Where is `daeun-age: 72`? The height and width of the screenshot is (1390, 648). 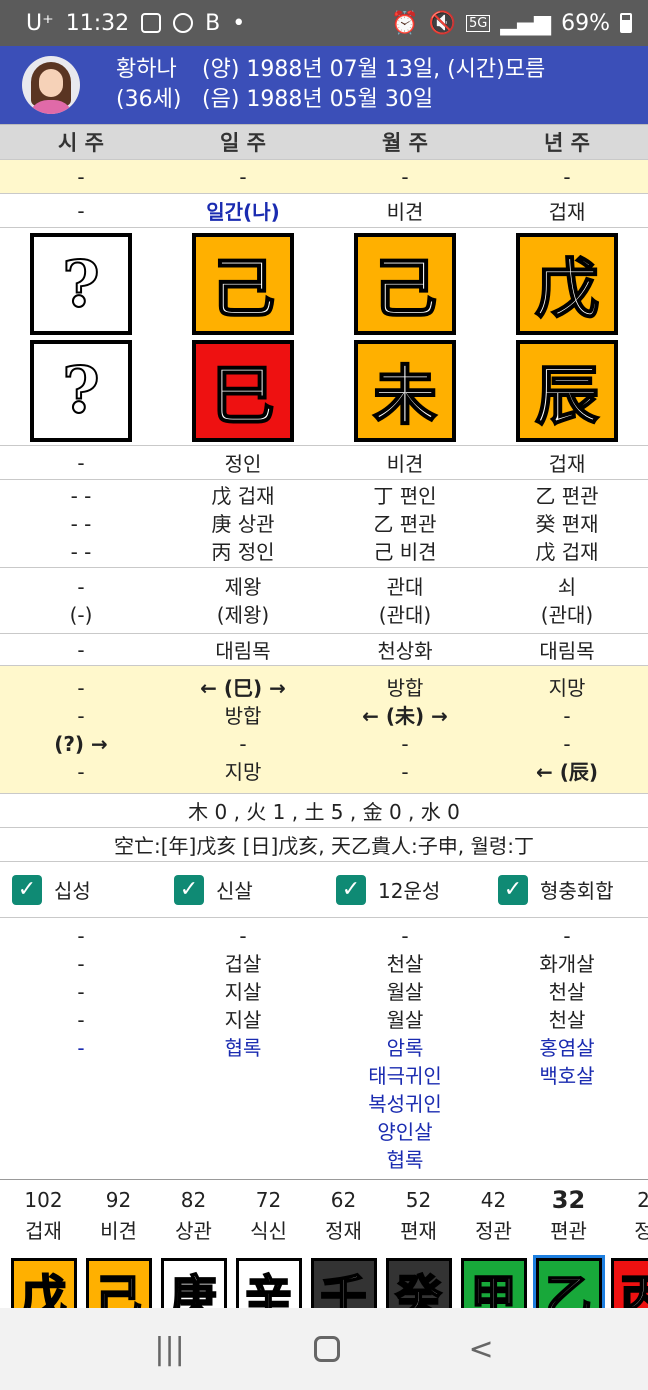 daeun-age: 72 is located at coordinates (268, 1200).